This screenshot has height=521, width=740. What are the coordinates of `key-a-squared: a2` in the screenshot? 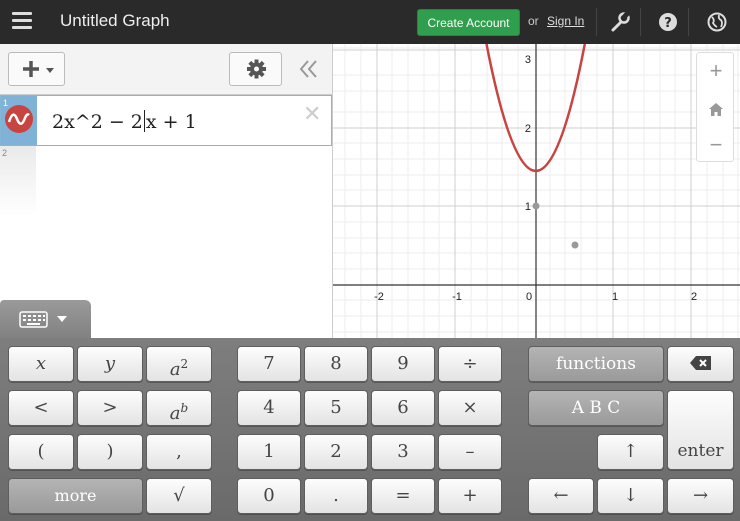 It's located at (179, 364).